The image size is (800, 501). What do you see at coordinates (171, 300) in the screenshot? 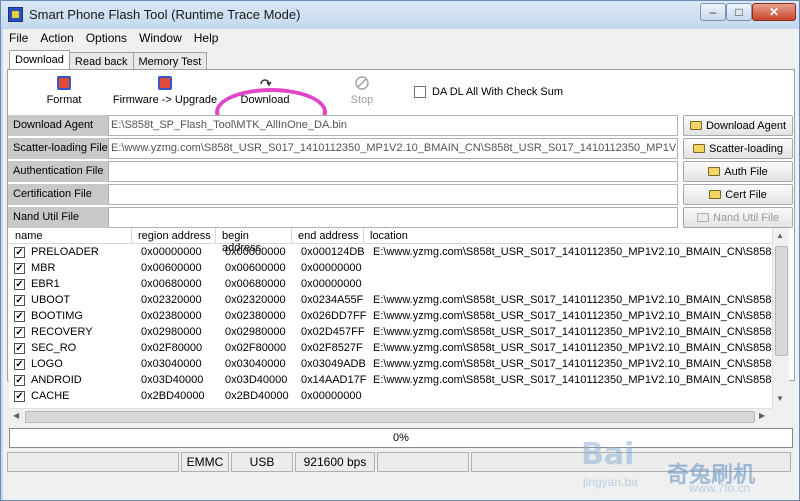
I see `cell-region: 0x02320000` at bounding box center [171, 300].